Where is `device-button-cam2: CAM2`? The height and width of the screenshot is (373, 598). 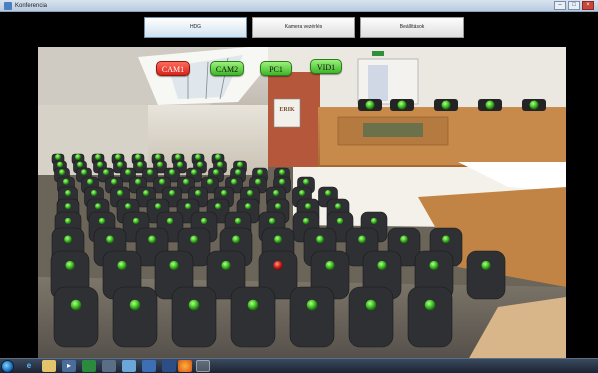 device-button-cam2: CAM2 is located at coordinates (227, 68).